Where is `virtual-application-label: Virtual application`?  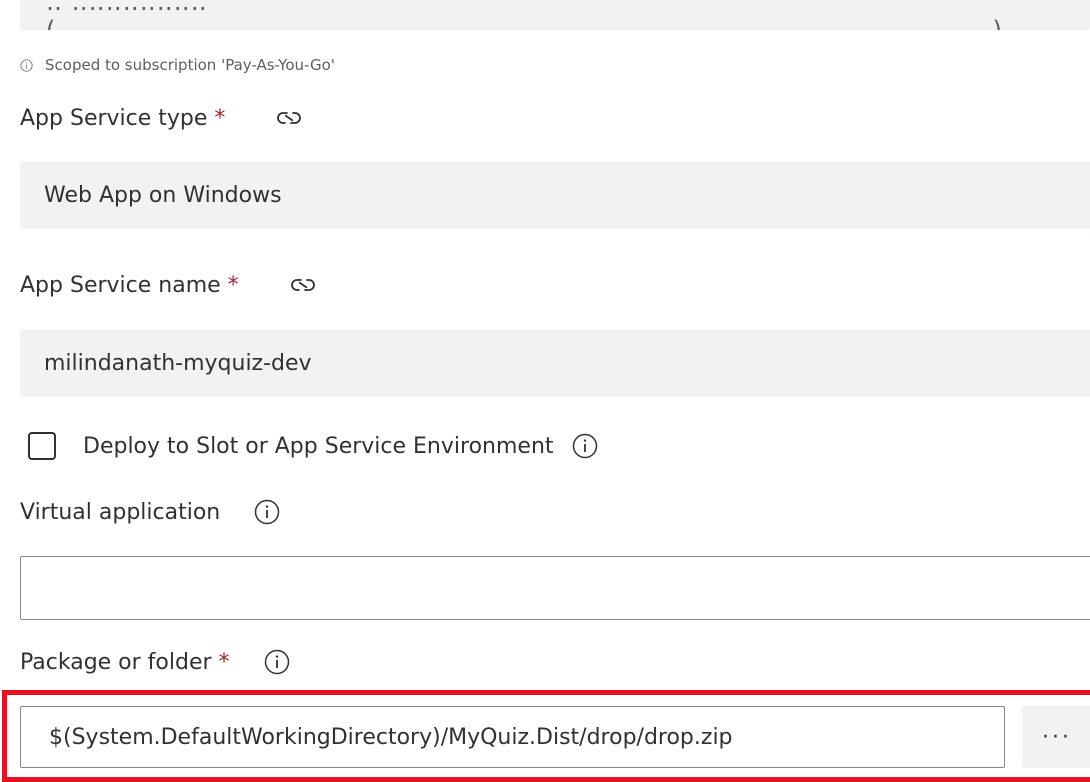 virtual-application-label: Virtual application is located at coordinates (150, 512).